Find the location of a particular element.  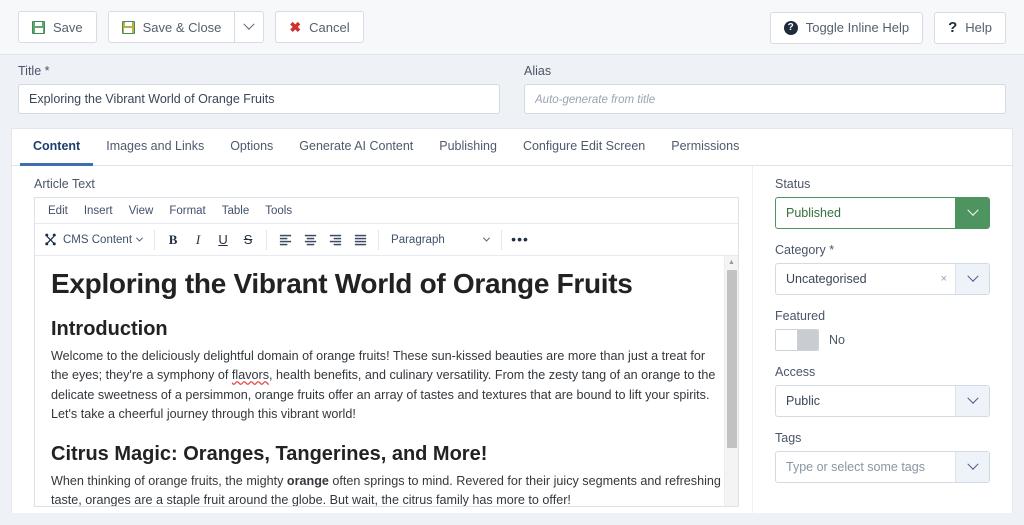

bold-button: B is located at coordinates (173, 240).